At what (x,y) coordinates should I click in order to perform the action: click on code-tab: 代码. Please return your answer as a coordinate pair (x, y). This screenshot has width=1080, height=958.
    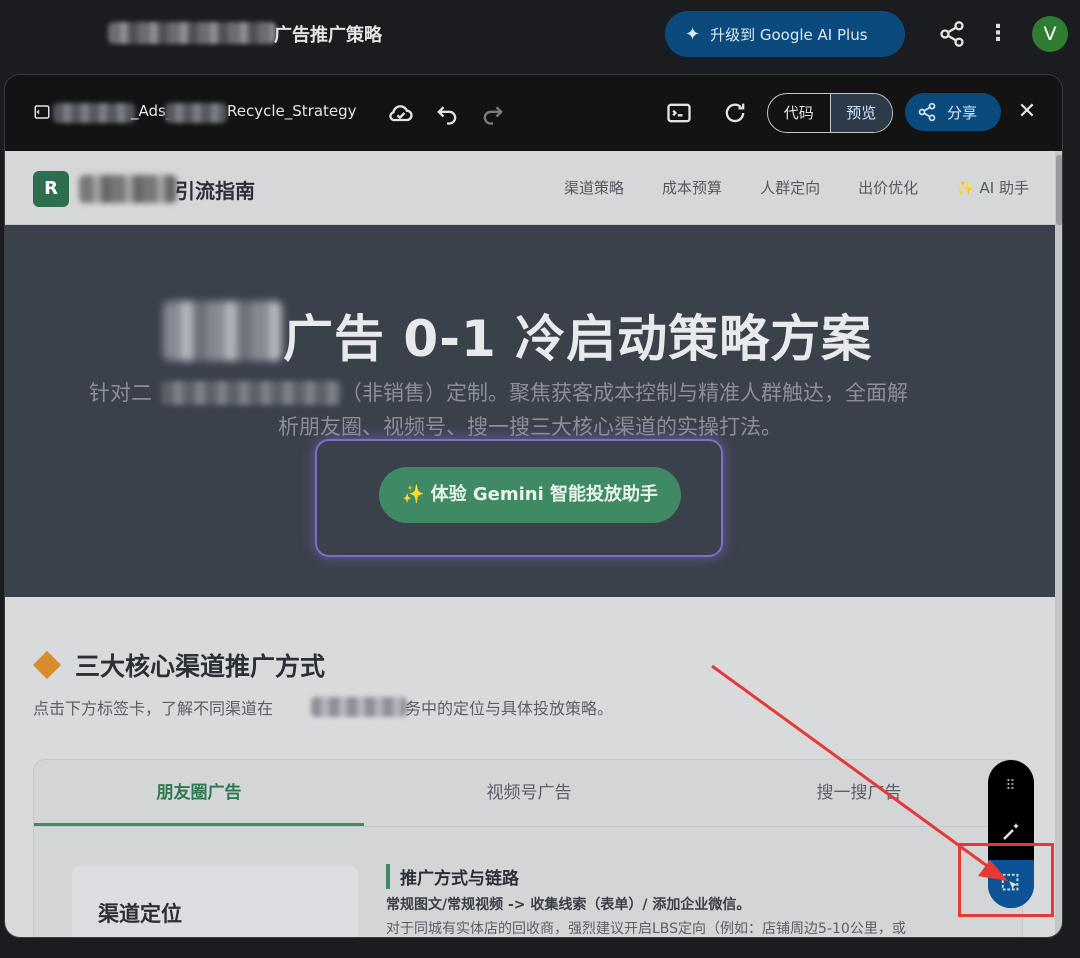
    Looking at the image, I should click on (799, 113).